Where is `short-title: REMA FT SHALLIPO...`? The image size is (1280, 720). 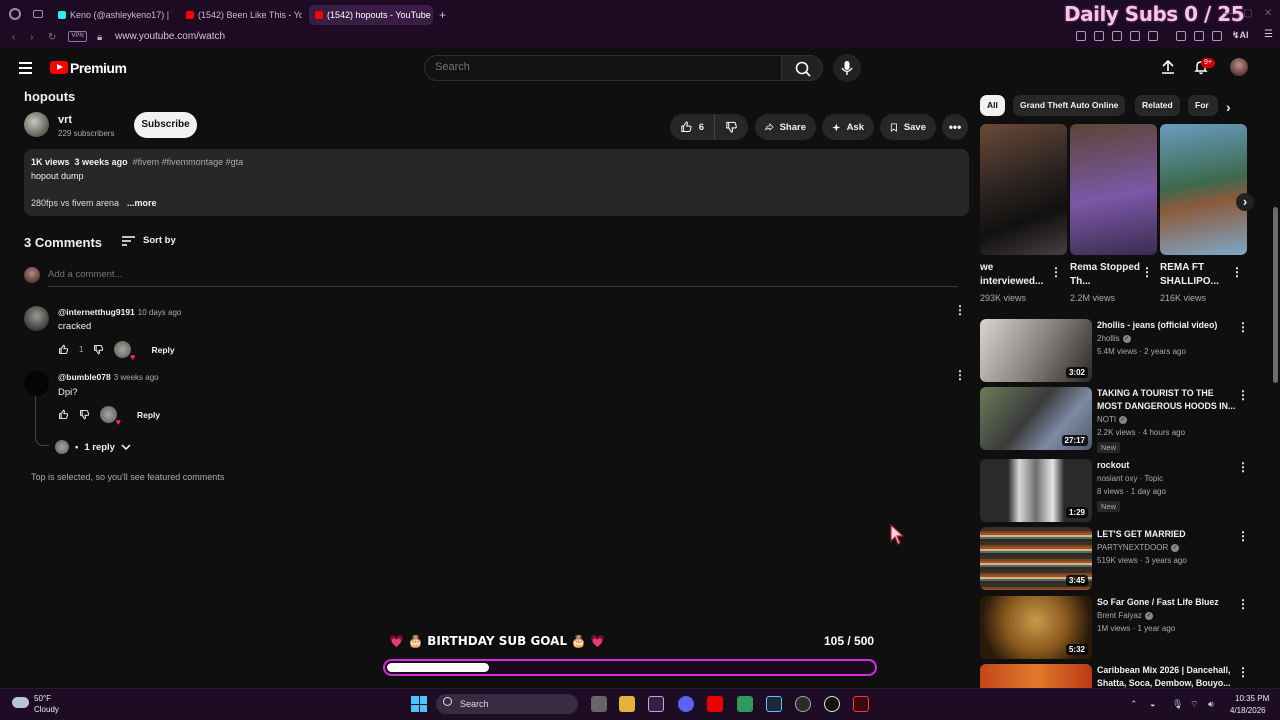 short-title: REMA FT SHALLIPO... is located at coordinates (1197, 275).